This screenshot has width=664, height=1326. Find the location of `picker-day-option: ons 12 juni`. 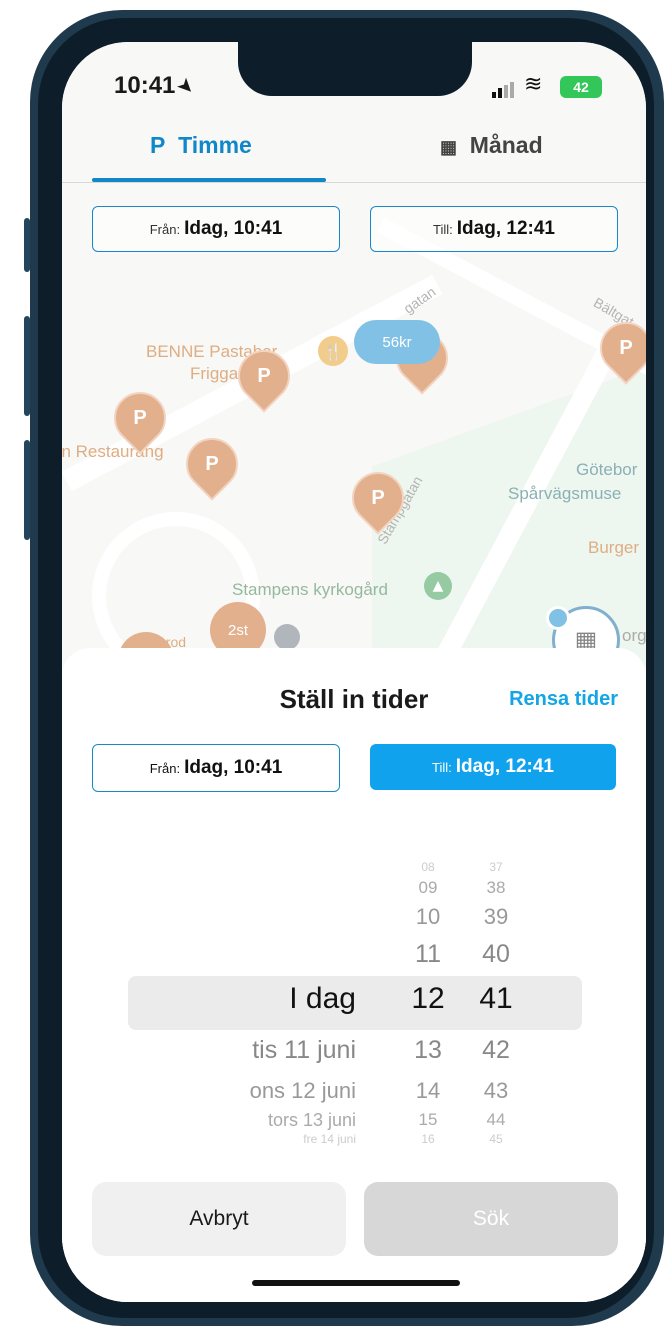

picker-day-option: ons 12 juni is located at coordinates (303, 1091).